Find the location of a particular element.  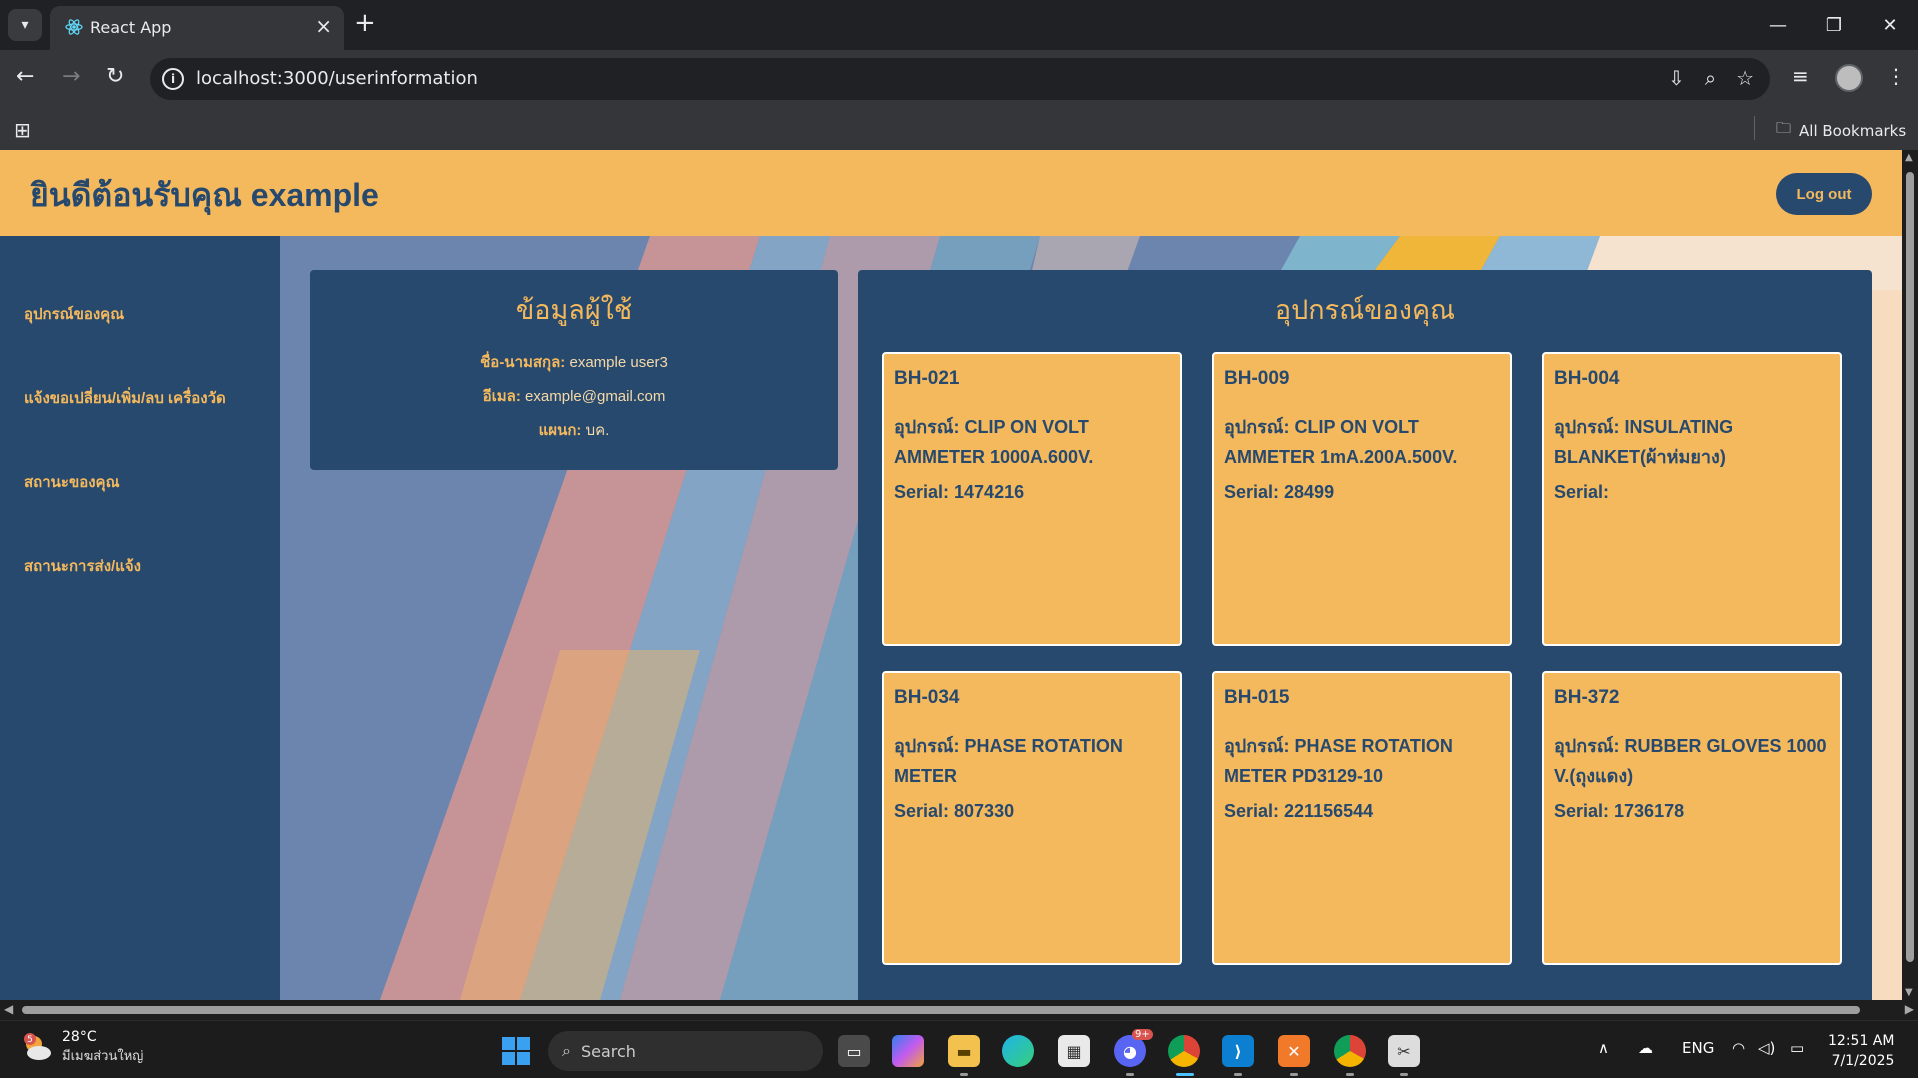

vscode-indicator is located at coordinates (1238, 1074).